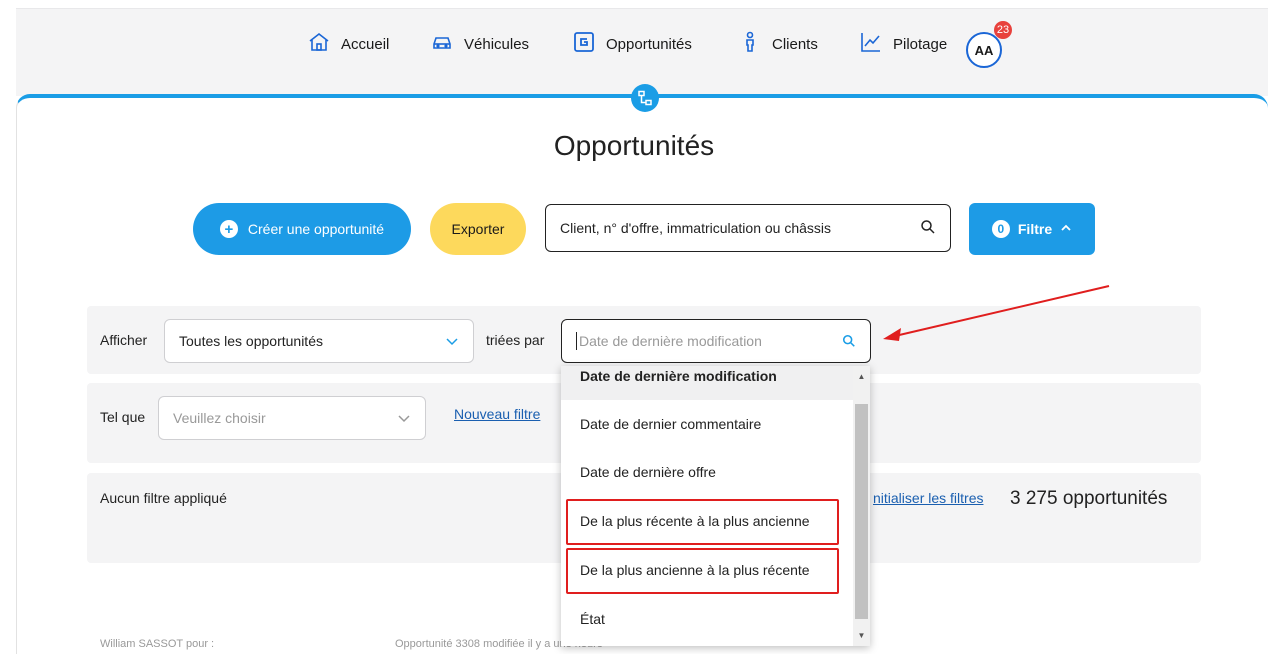 The image size is (1268, 654). Describe the element at coordinates (219, 418) in the screenshot. I see `condition-placeholder: Veuillez choisir` at that location.